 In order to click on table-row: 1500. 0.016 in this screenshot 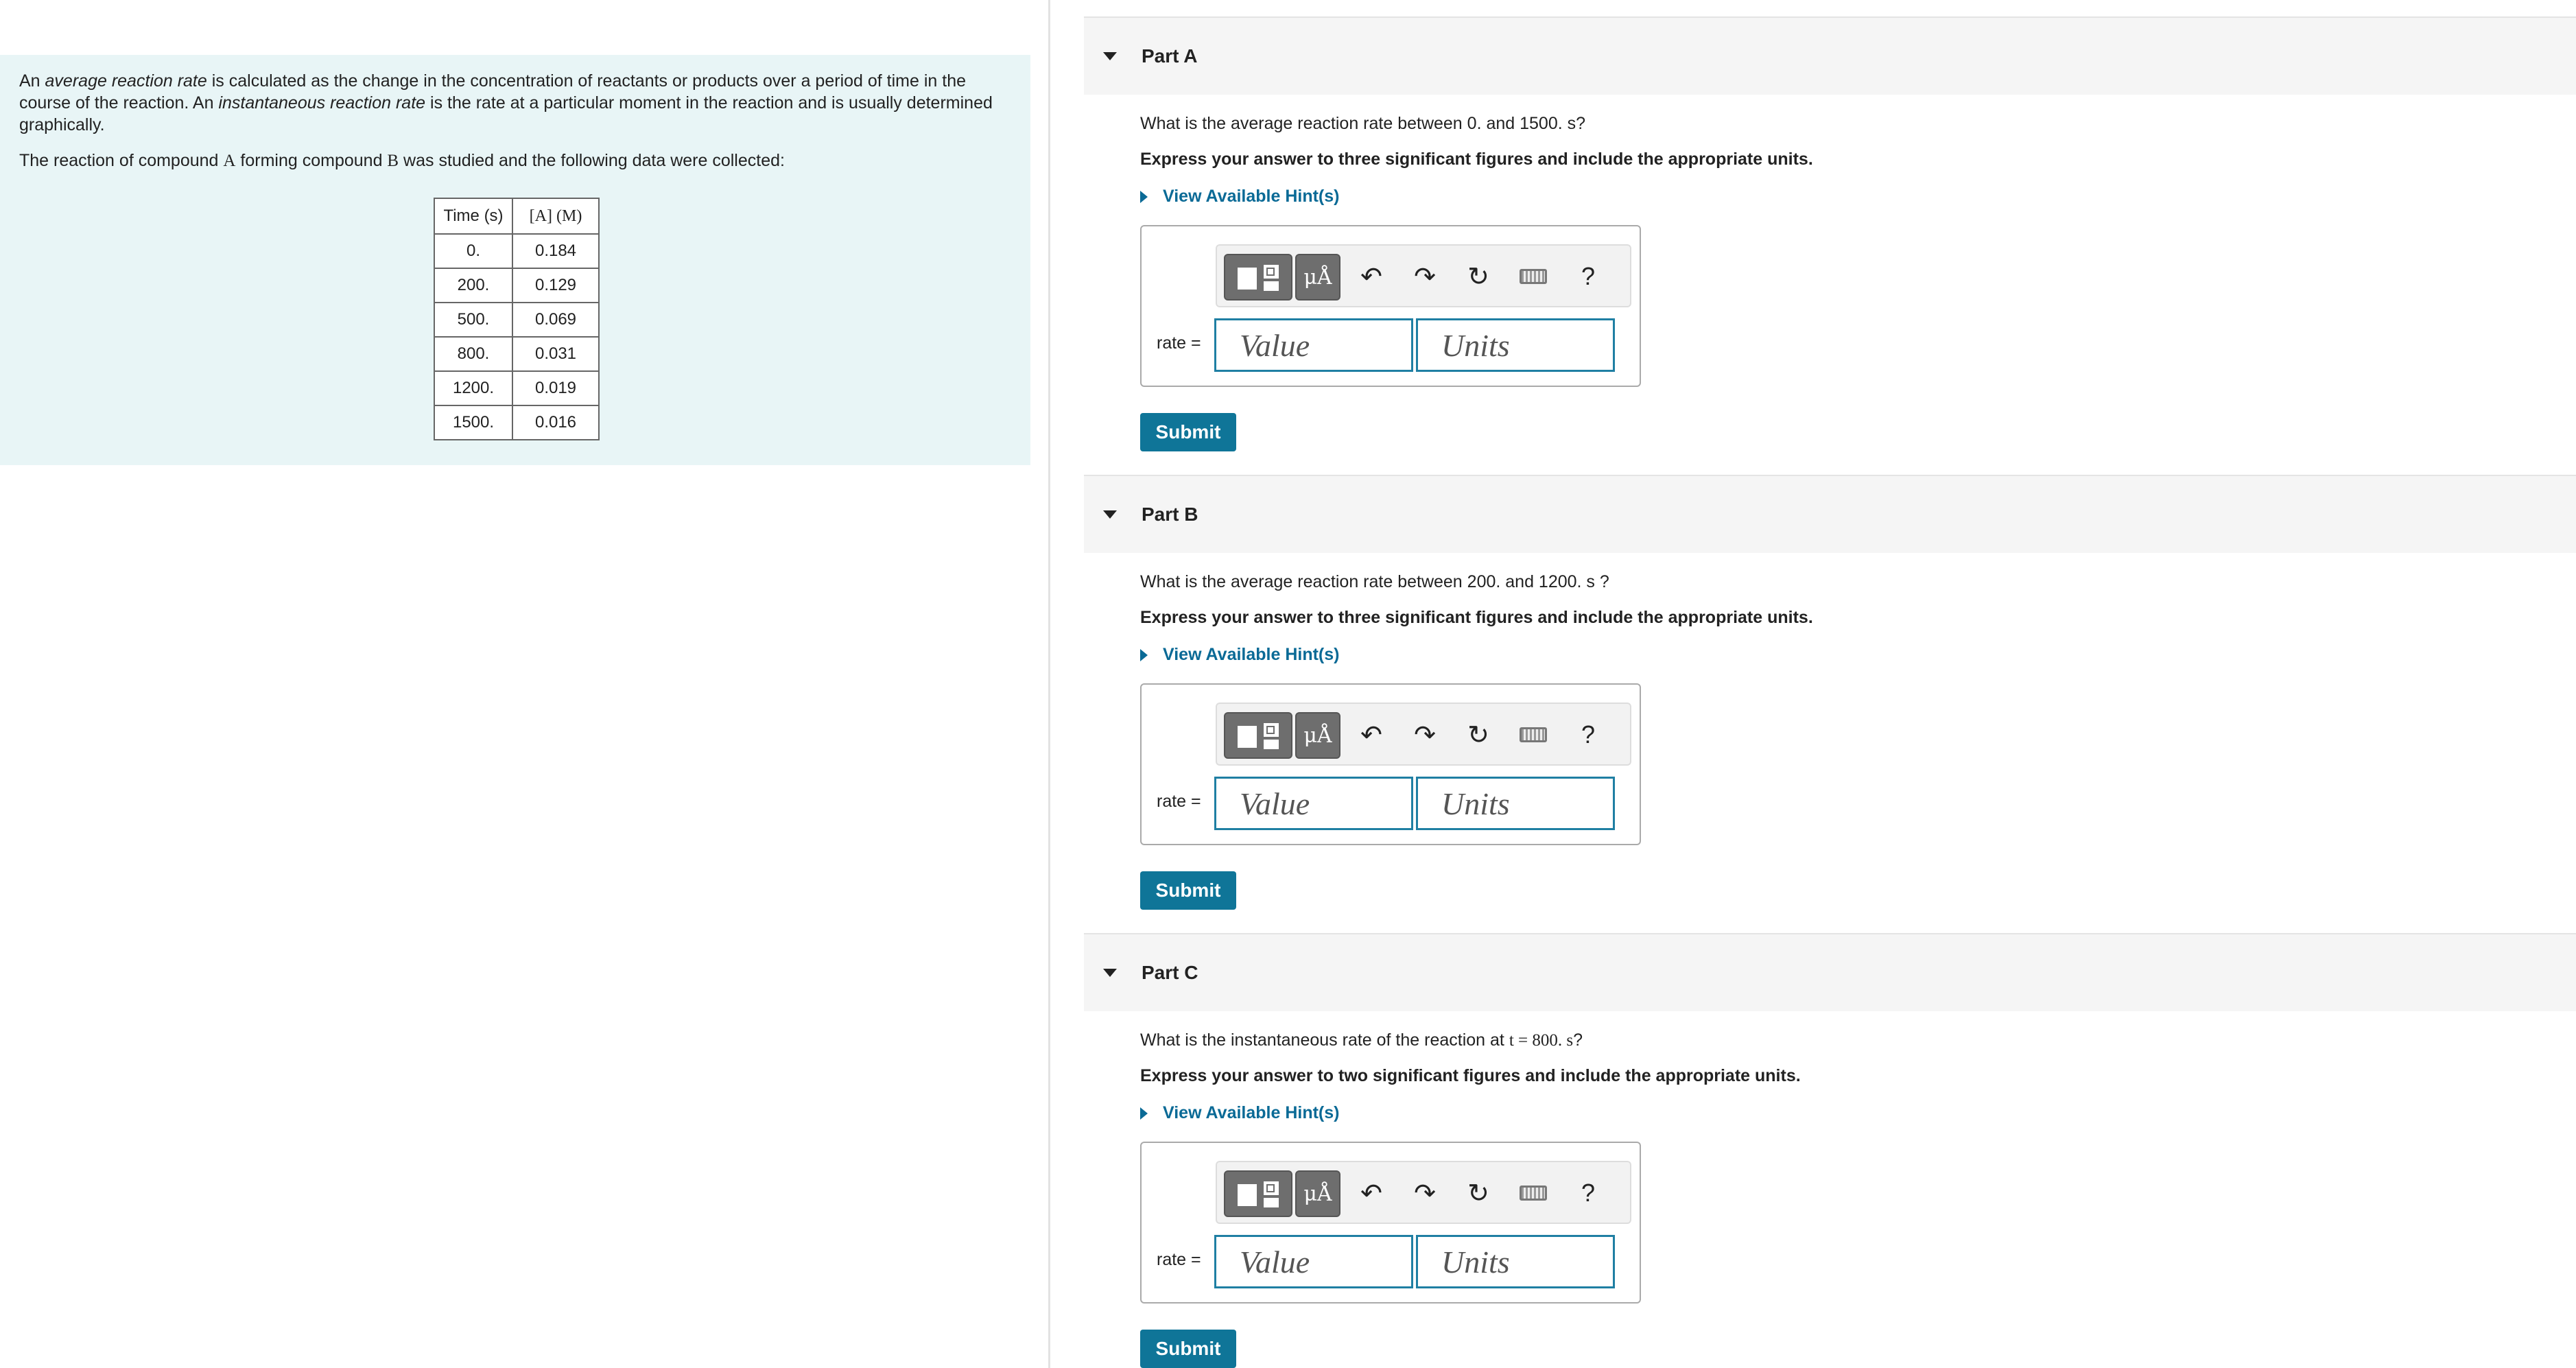, I will do `click(517, 422)`.